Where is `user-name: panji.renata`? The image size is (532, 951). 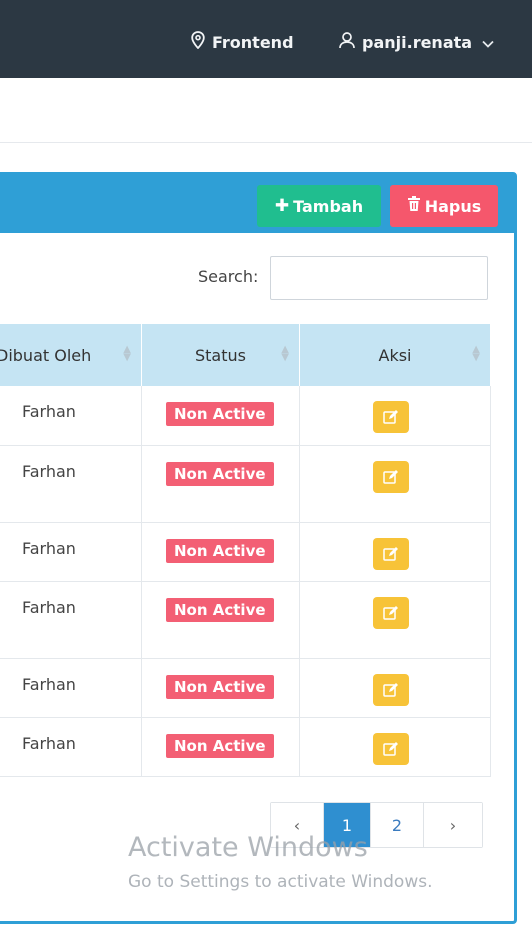
user-name: panji.renata is located at coordinates (417, 42).